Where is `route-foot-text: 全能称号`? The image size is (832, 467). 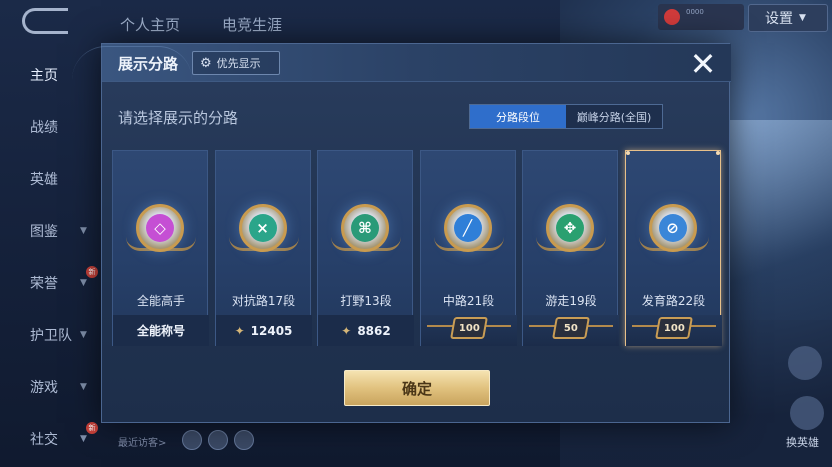
route-foot-text: 全能称号 is located at coordinates (160, 331).